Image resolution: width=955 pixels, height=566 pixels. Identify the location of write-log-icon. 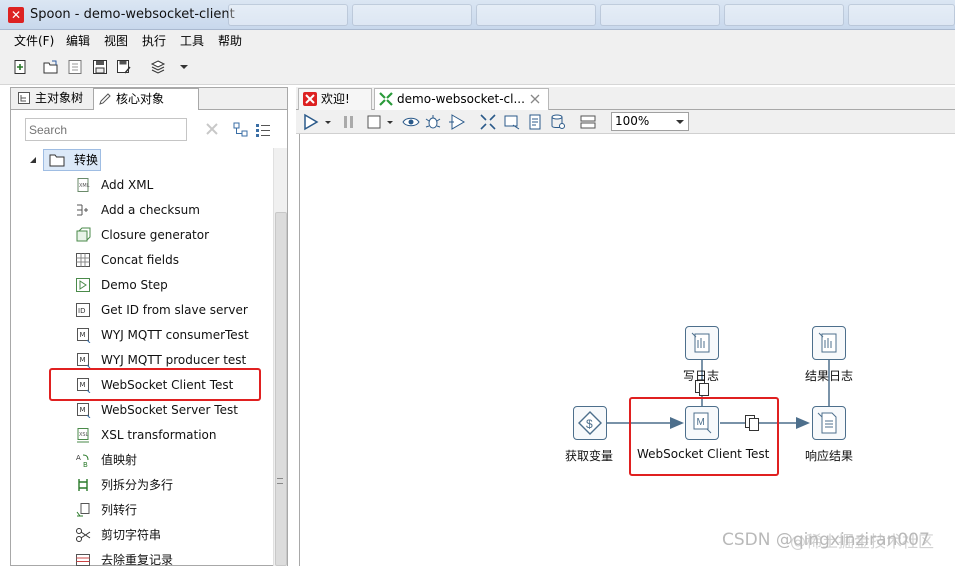
(700, 342).